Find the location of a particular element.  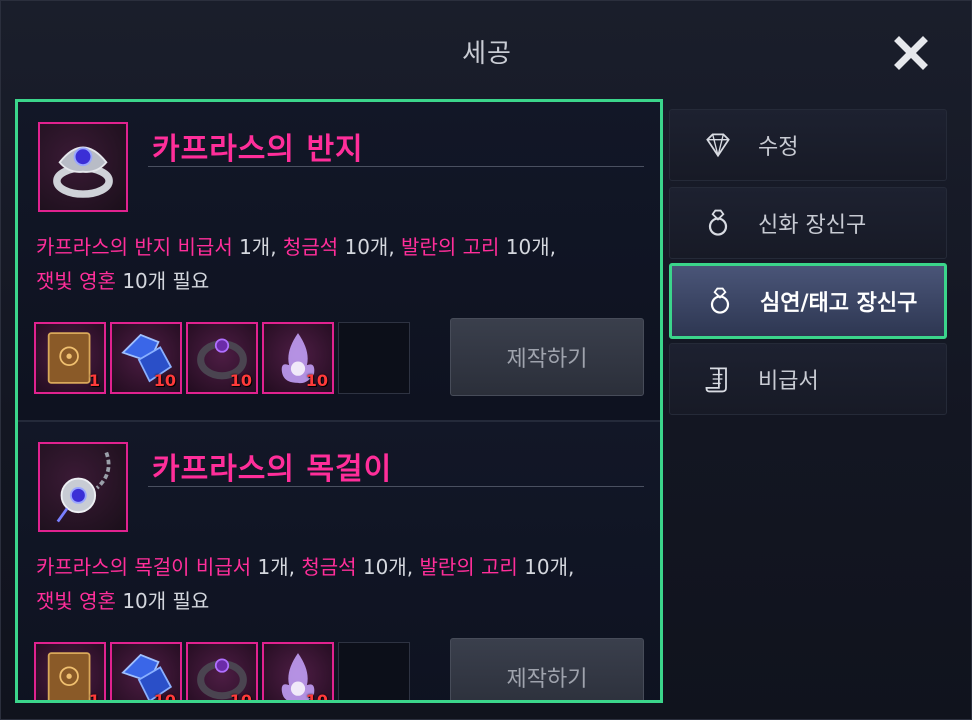

recipe-name: 카프라스의 목걸이 is located at coordinates (272, 469).